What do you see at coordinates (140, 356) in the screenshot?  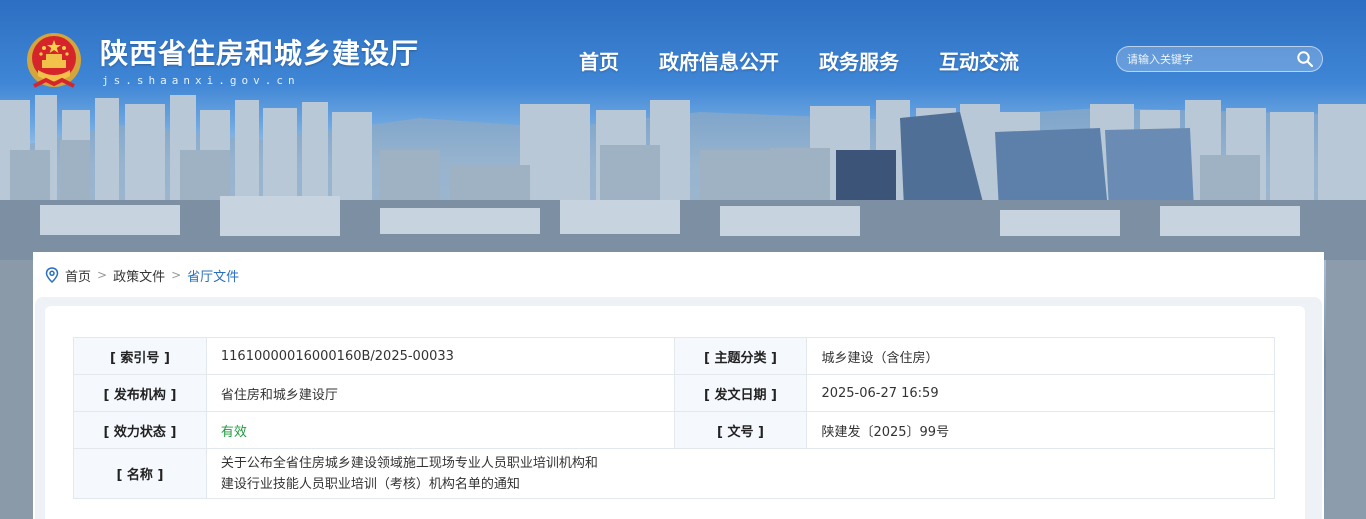 I see `index-number-label: [ 索引号 ]` at bounding box center [140, 356].